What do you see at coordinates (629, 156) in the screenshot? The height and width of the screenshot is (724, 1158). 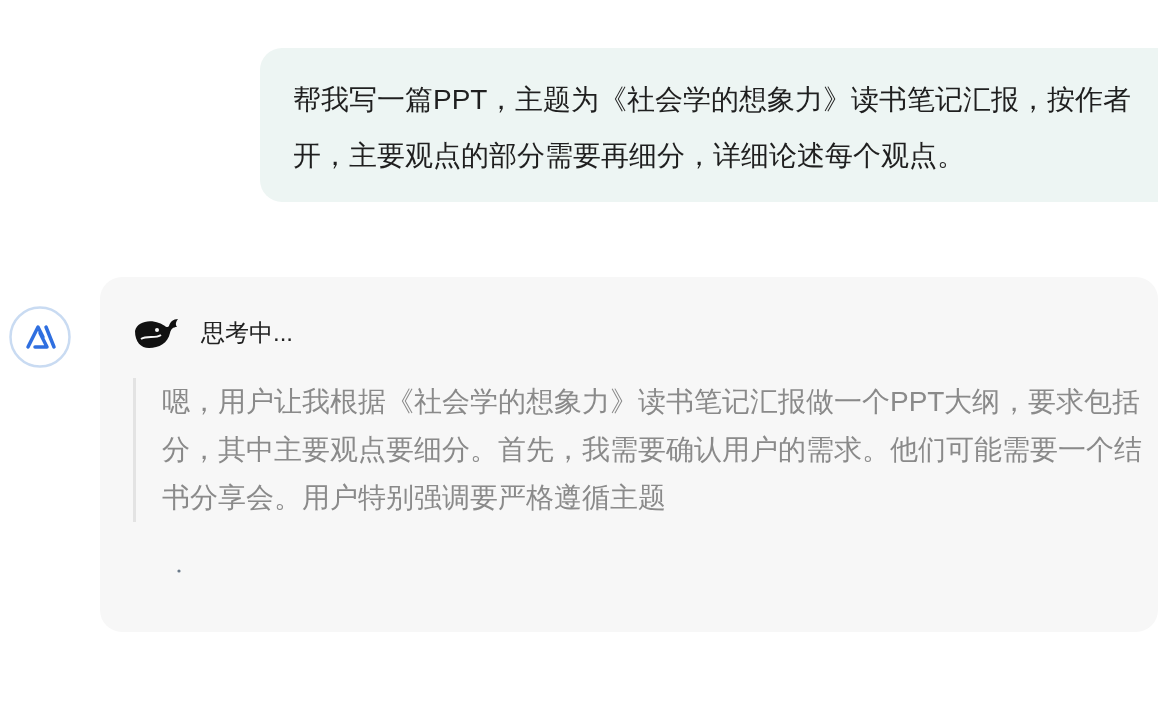 I see `message-text-line: 开，主要观点的部分需要再细分，详细论述每个观点。` at bounding box center [629, 156].